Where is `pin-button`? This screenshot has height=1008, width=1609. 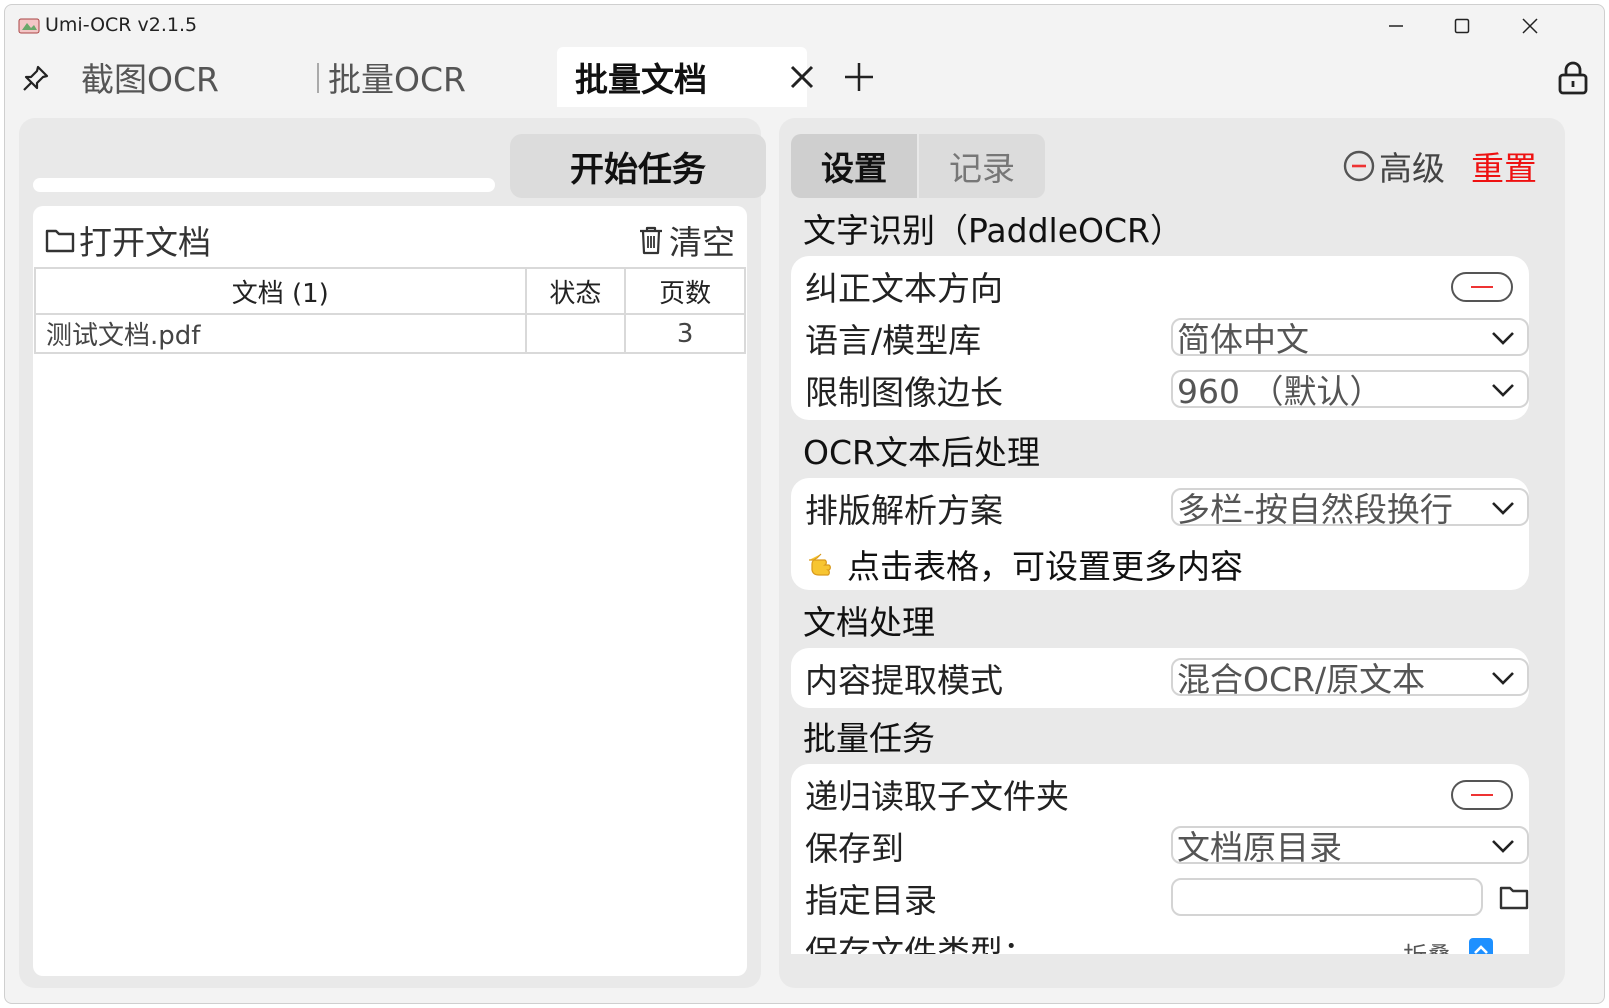 pin-button is located at coordinates (36, 78).